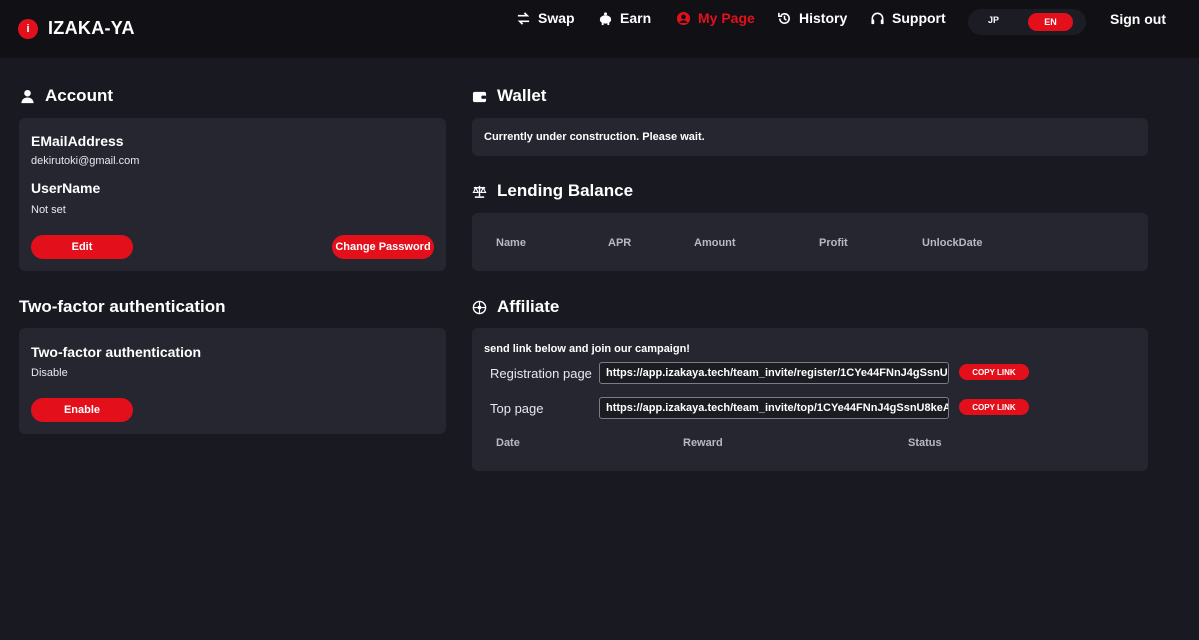 The width and height of the screenshot is (1199, 640). What do you see at coordinates (522, 95) in the screenshot?
I see `wallet-title: Wallet` at bounding box center [522, 95].